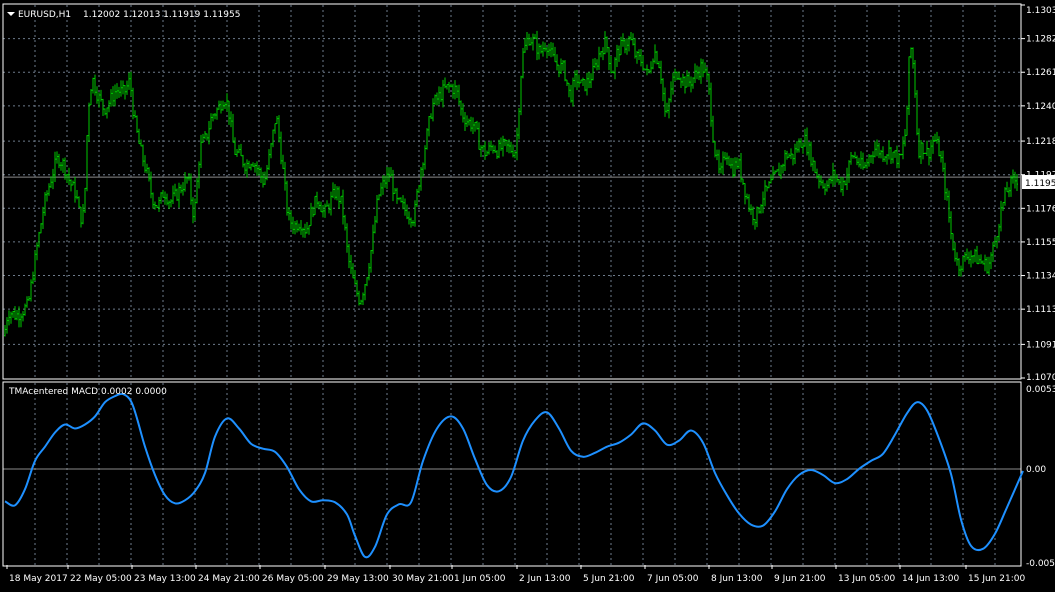 This screenshot has height=592, width=1055. I want to click on time-tick-label: 7 Jun 05:00, so click(673, 579).